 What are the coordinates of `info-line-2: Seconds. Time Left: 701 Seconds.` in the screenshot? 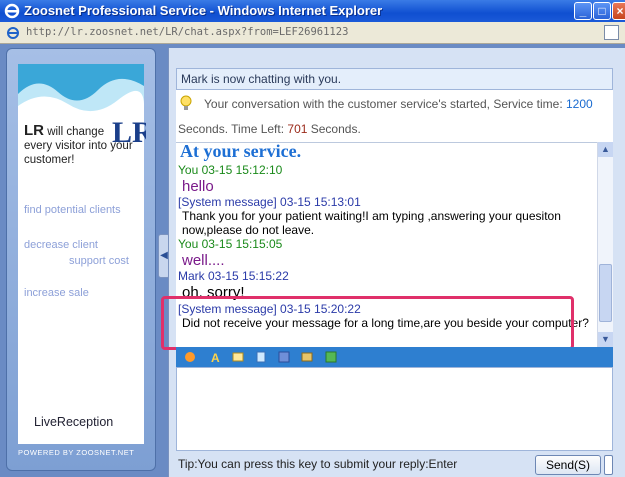 It's located at (269, 129).